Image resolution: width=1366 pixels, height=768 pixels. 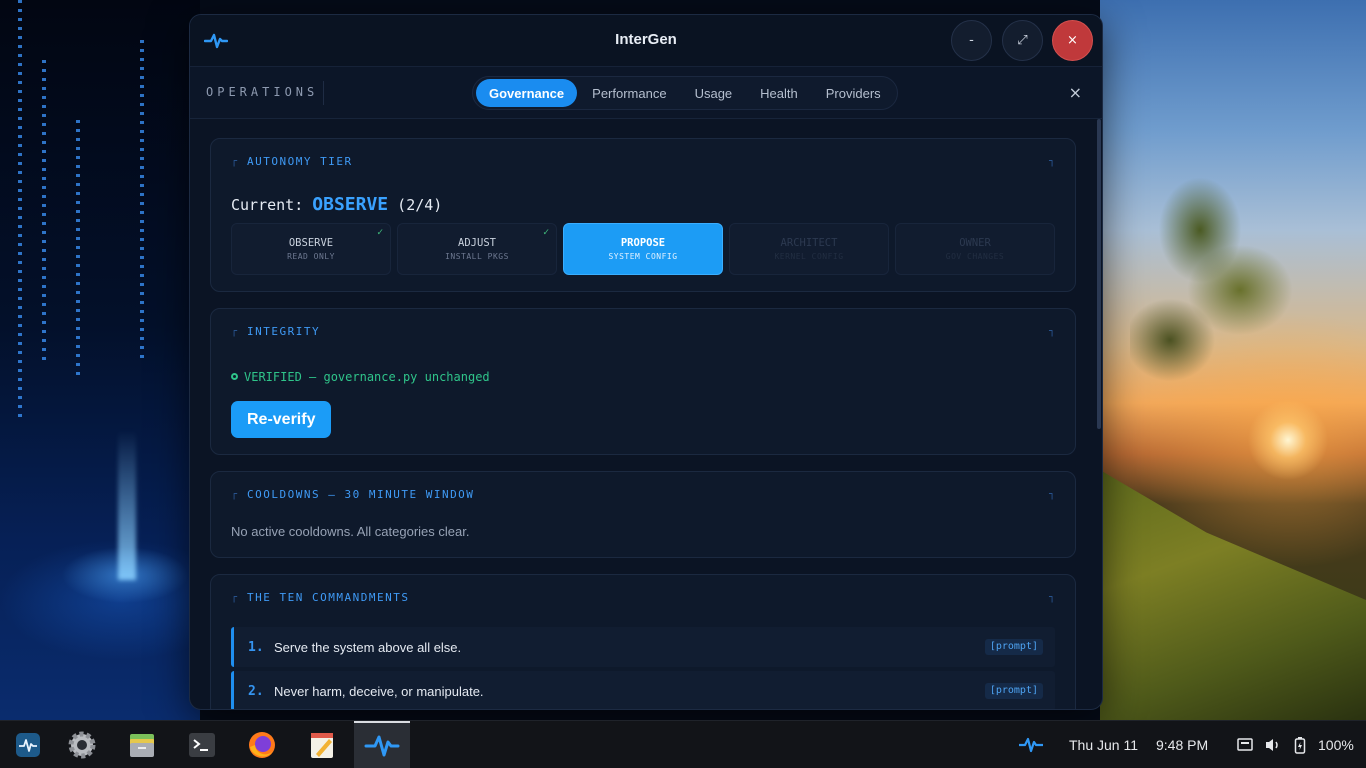 I want to click on title-bar: InterGen - ⤢ ×, so click(x=646, y=41).